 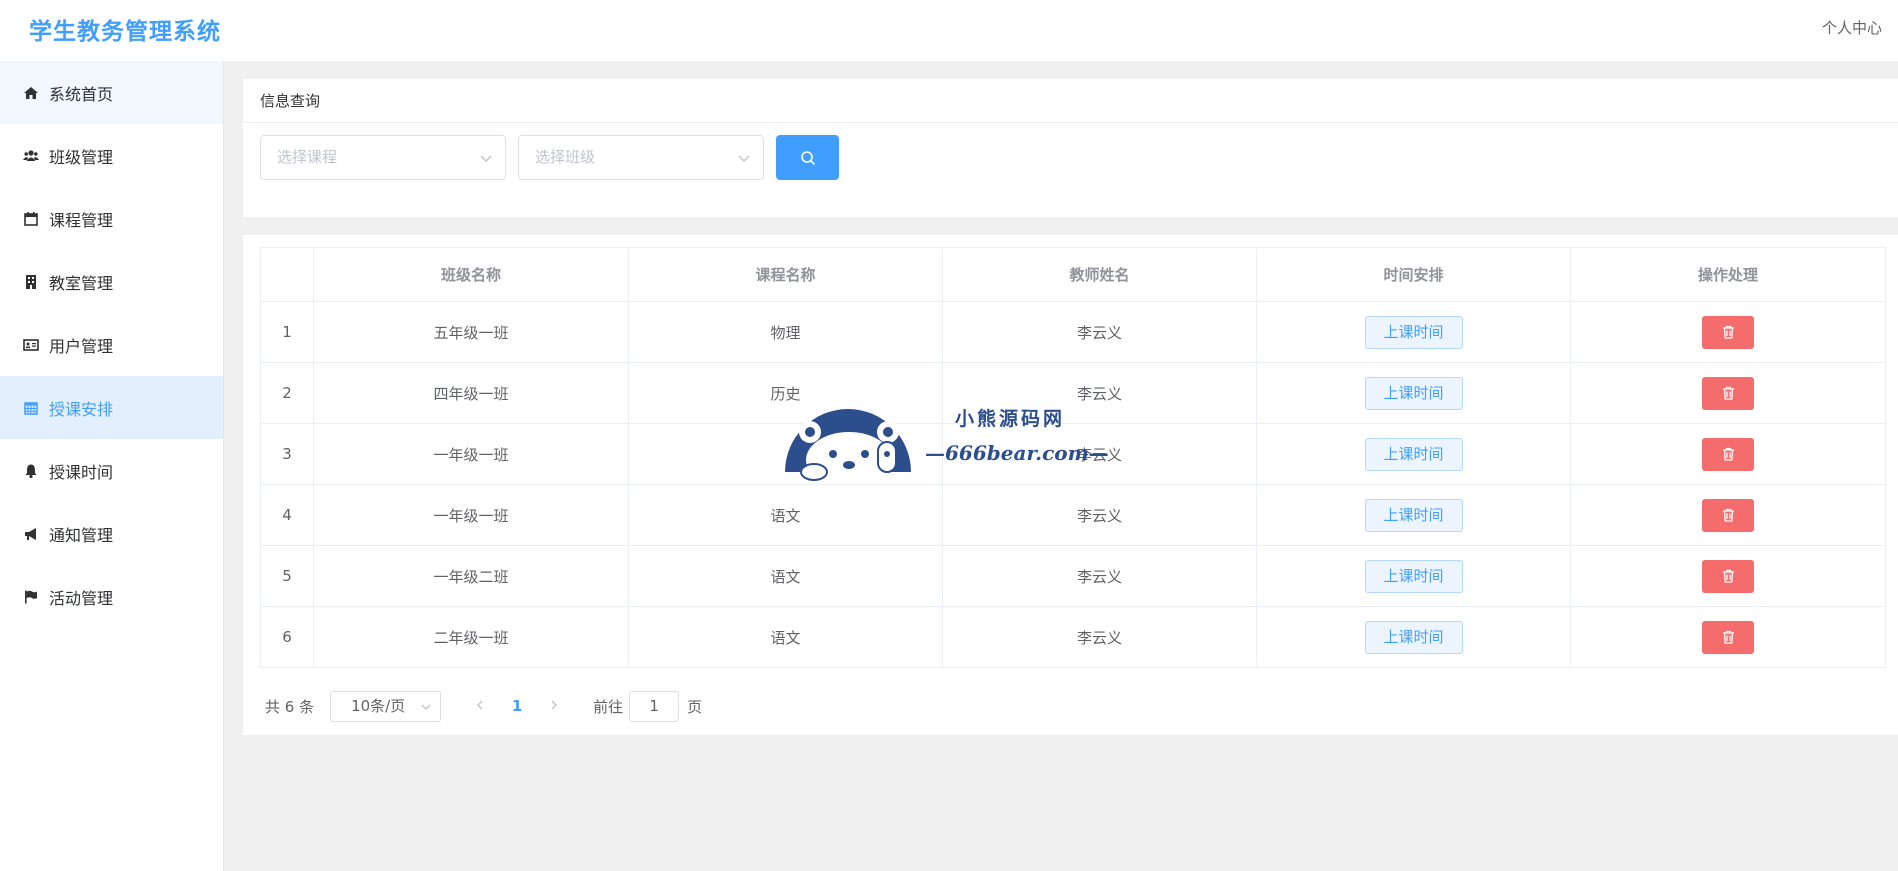 What do you see at coordinates (565, 157) in the screenshot?
I see `class-select-placeholder: 选择班级` at bounding box center [565, 157].